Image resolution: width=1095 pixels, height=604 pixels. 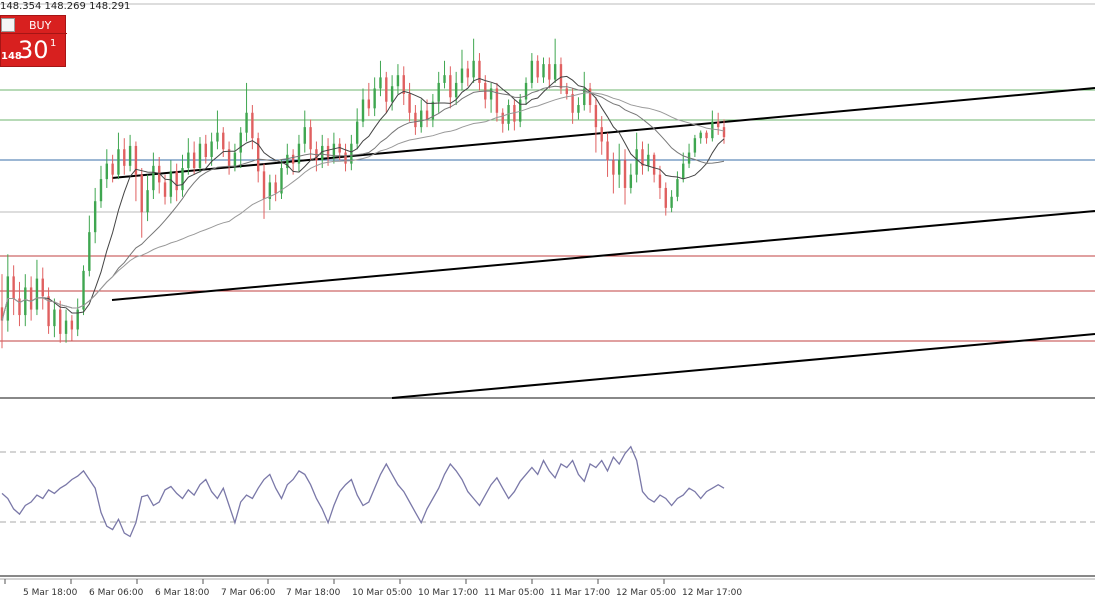 I want to click on buy-button-label: BUY, so click(x=40, y=25).